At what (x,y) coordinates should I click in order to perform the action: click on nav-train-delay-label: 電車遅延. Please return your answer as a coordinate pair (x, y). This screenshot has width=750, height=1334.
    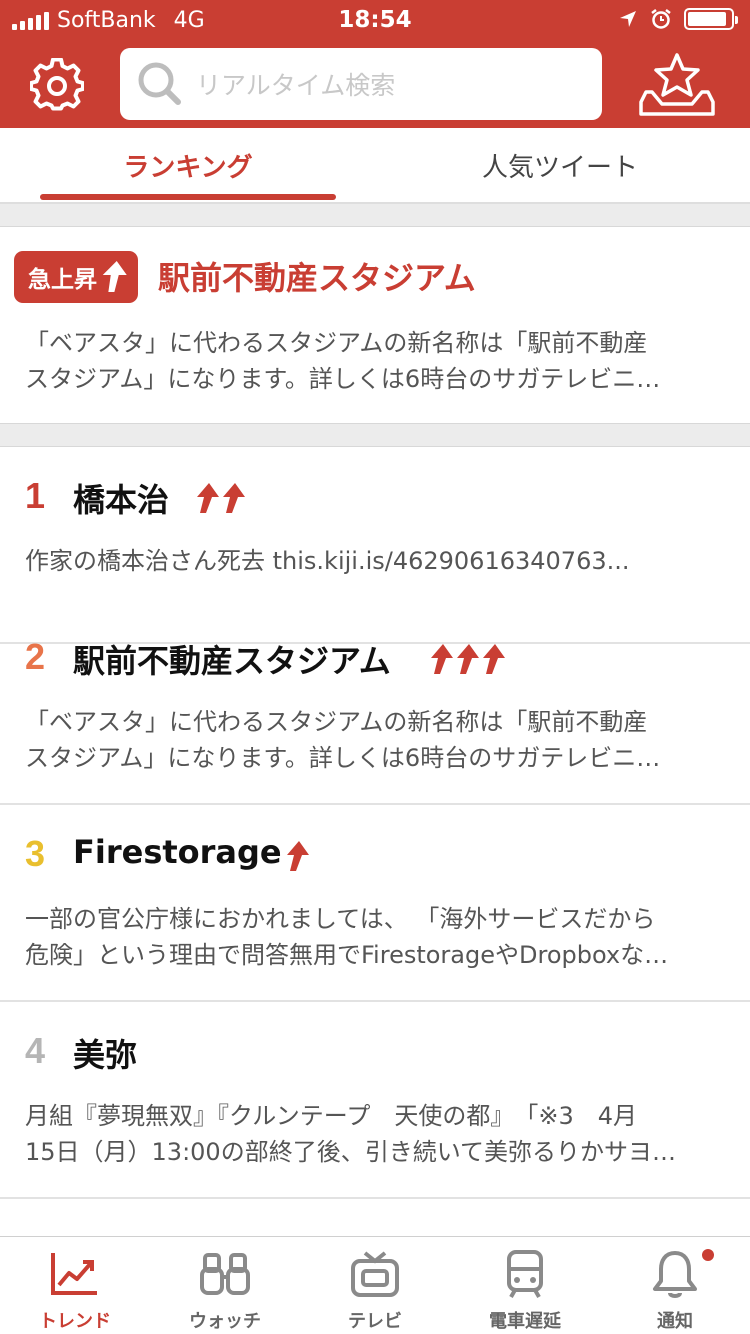
    Looking at the image, I should click on (525, 1321).